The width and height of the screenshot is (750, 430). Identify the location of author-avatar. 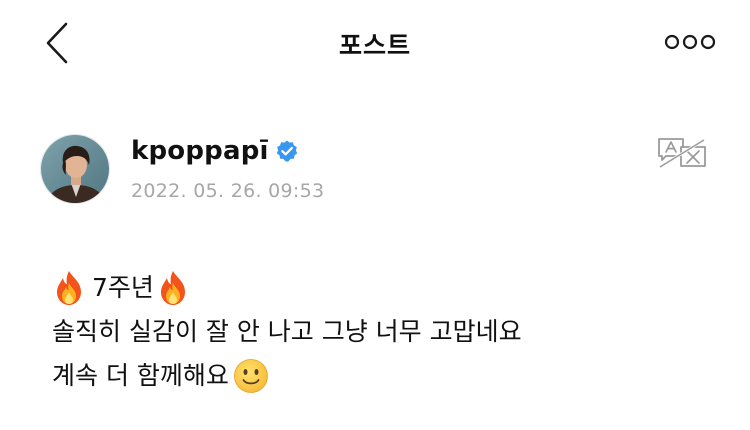
(75, 169).